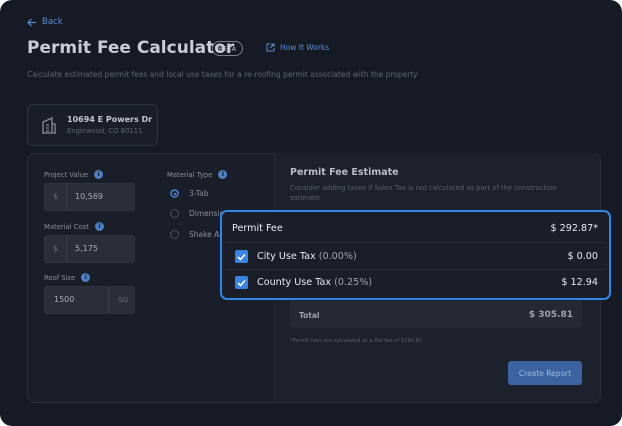 The height and width of the screenshot is (426, 622). I want to click on project-value-value: 10,569, so click(89, 196).